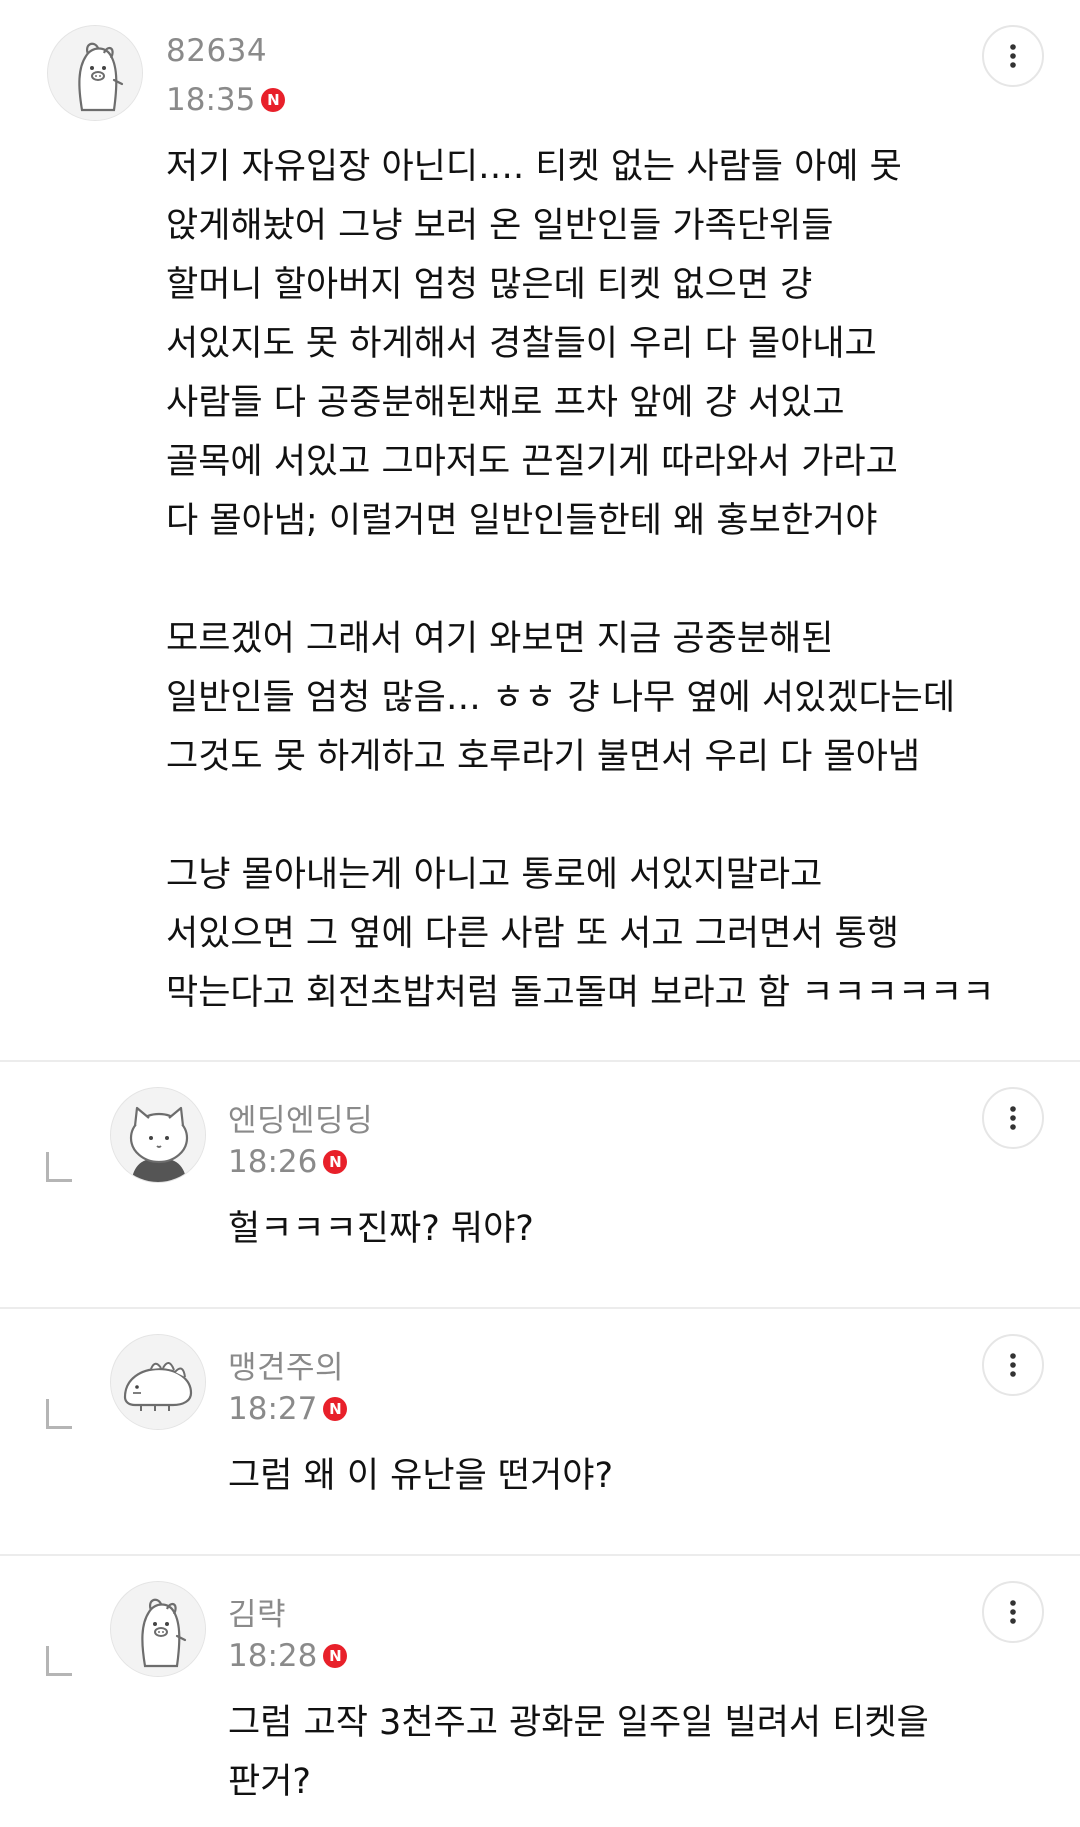  I want to click on comment-username: 김략, so click(257, 1611).